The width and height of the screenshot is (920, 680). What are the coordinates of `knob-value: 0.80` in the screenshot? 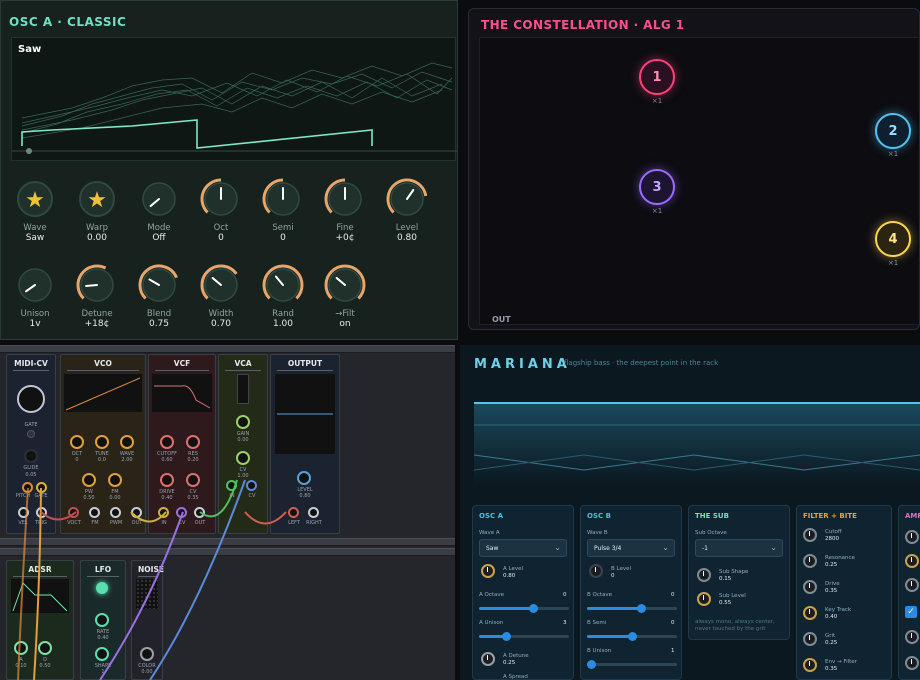 It's located at (407, 238).